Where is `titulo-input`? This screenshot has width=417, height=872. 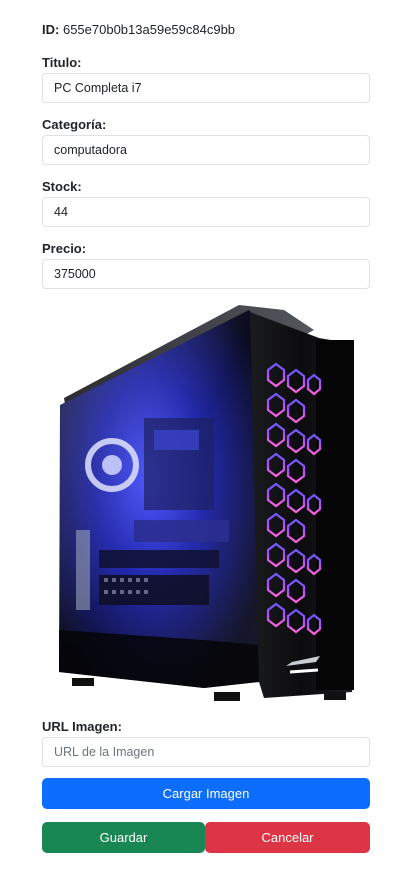
titulo-input is located at coordinates (206, 88).